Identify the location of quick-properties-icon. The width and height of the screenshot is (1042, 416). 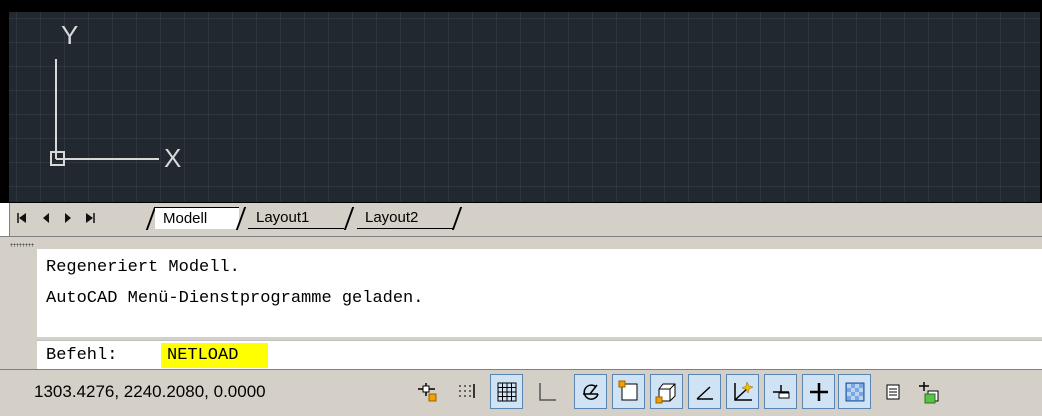
(892, 391).